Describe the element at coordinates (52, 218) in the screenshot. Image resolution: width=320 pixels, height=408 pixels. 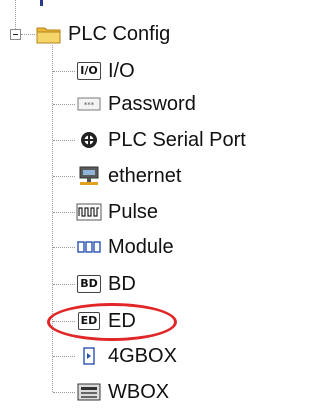
I see `tree-line-children` at that location.